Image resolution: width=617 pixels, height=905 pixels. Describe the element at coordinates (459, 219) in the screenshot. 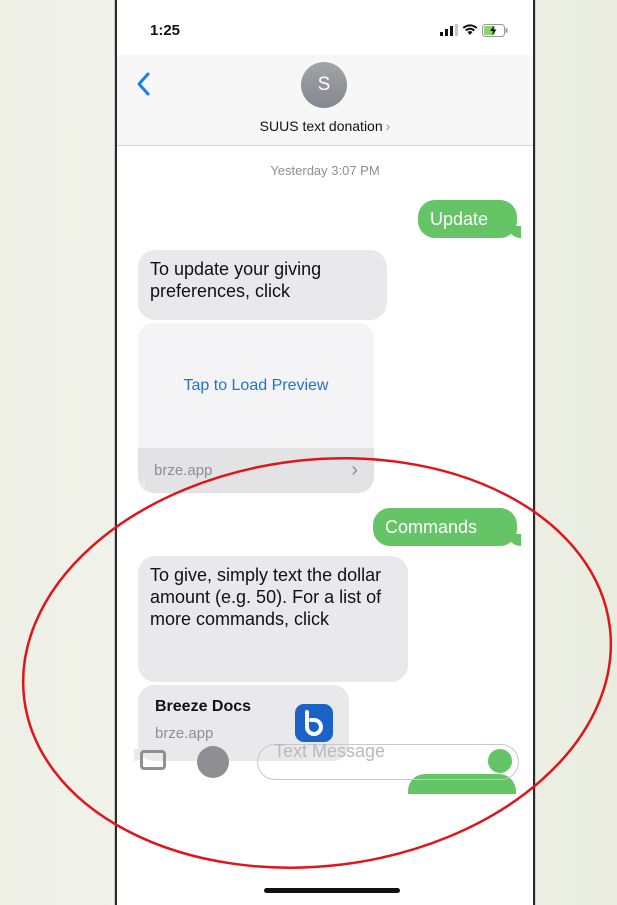

I see `message-text: Update` at that location.